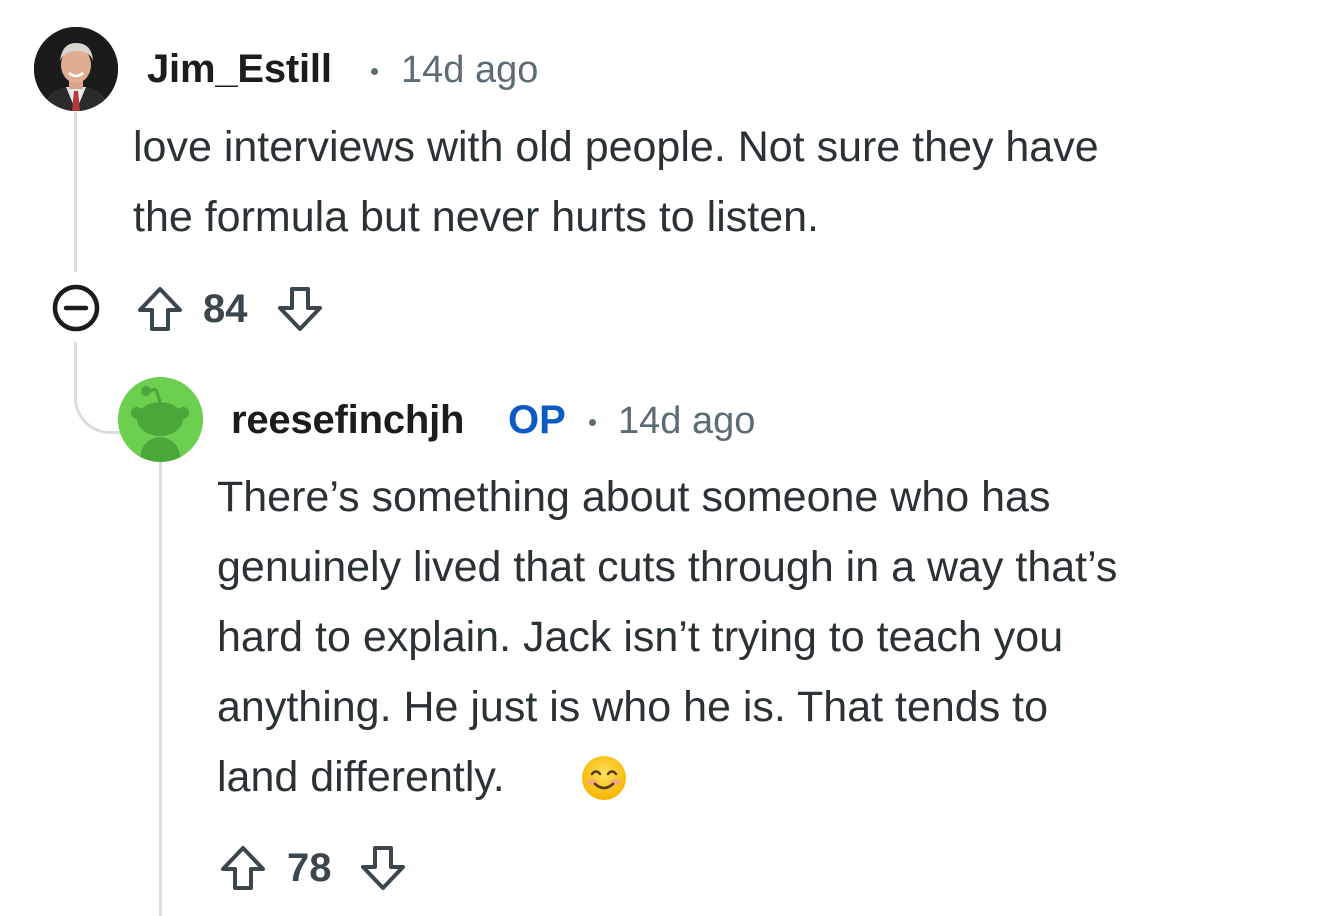  Describe the element at coordinates (309, 868) in the screenshot. I see `vote-score: 78` at that location.